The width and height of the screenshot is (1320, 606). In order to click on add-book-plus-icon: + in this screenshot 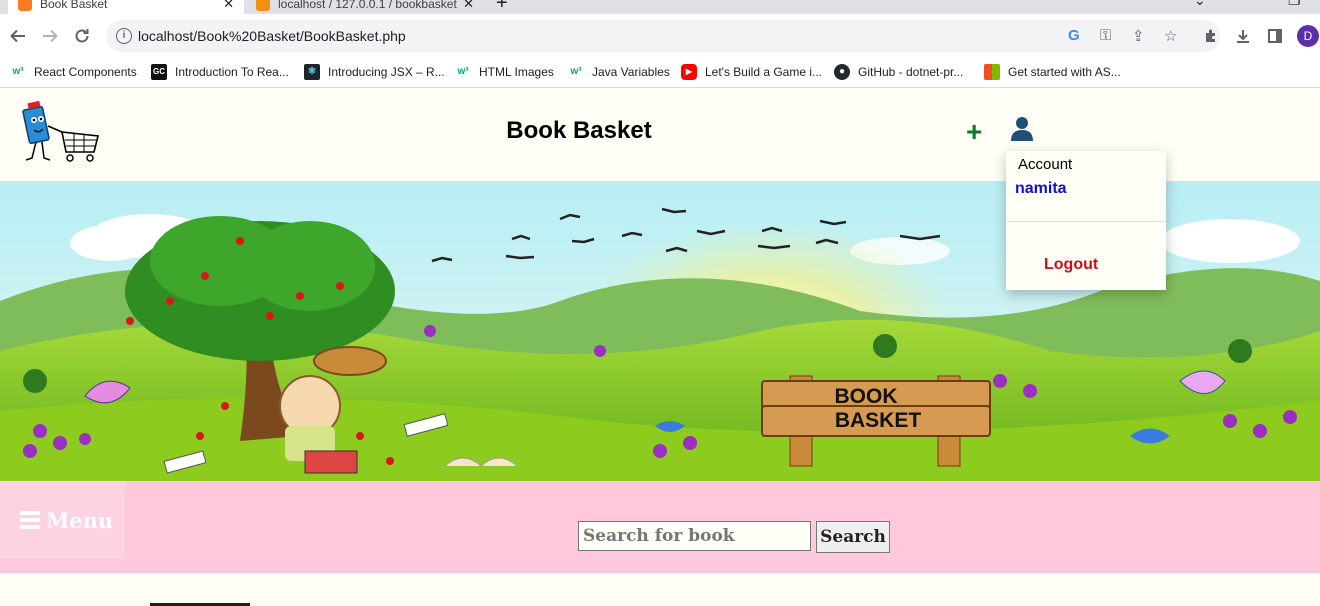, I will do `click(974, 132)`.